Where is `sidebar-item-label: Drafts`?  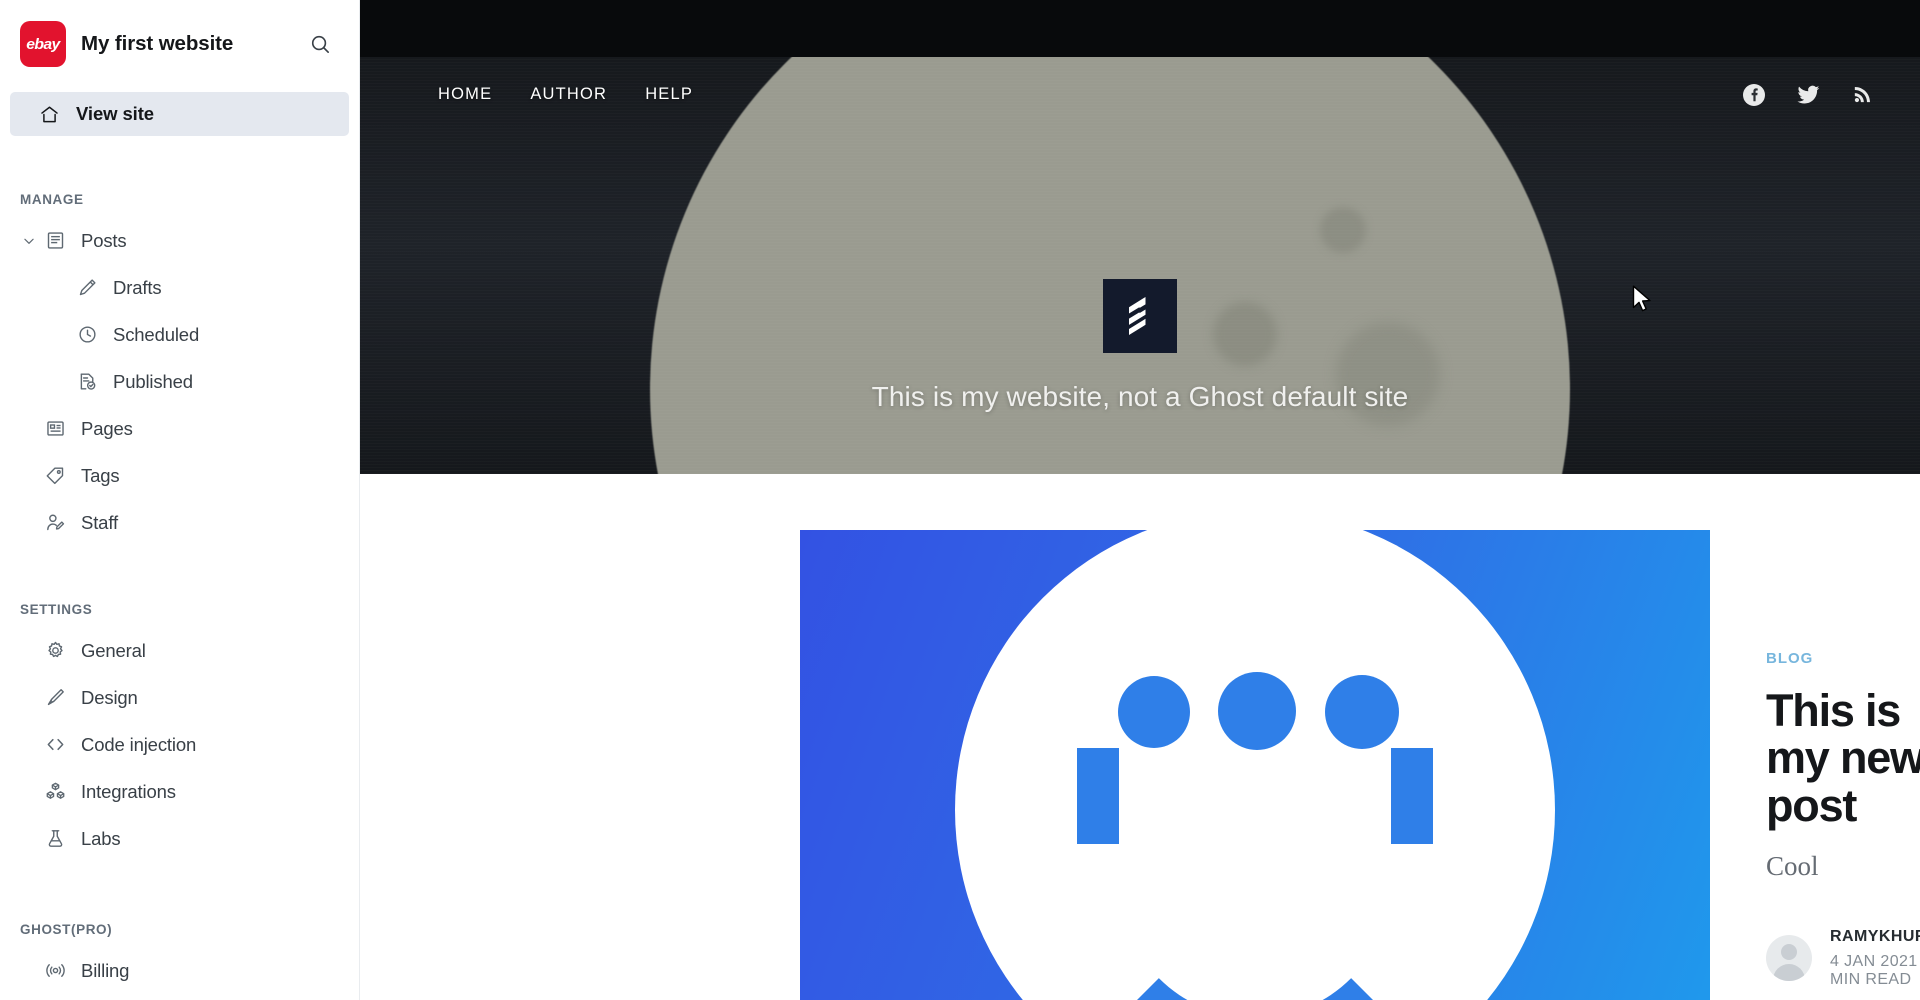
sidebar-item-label: Drafts is located at coordinates (137, 287).